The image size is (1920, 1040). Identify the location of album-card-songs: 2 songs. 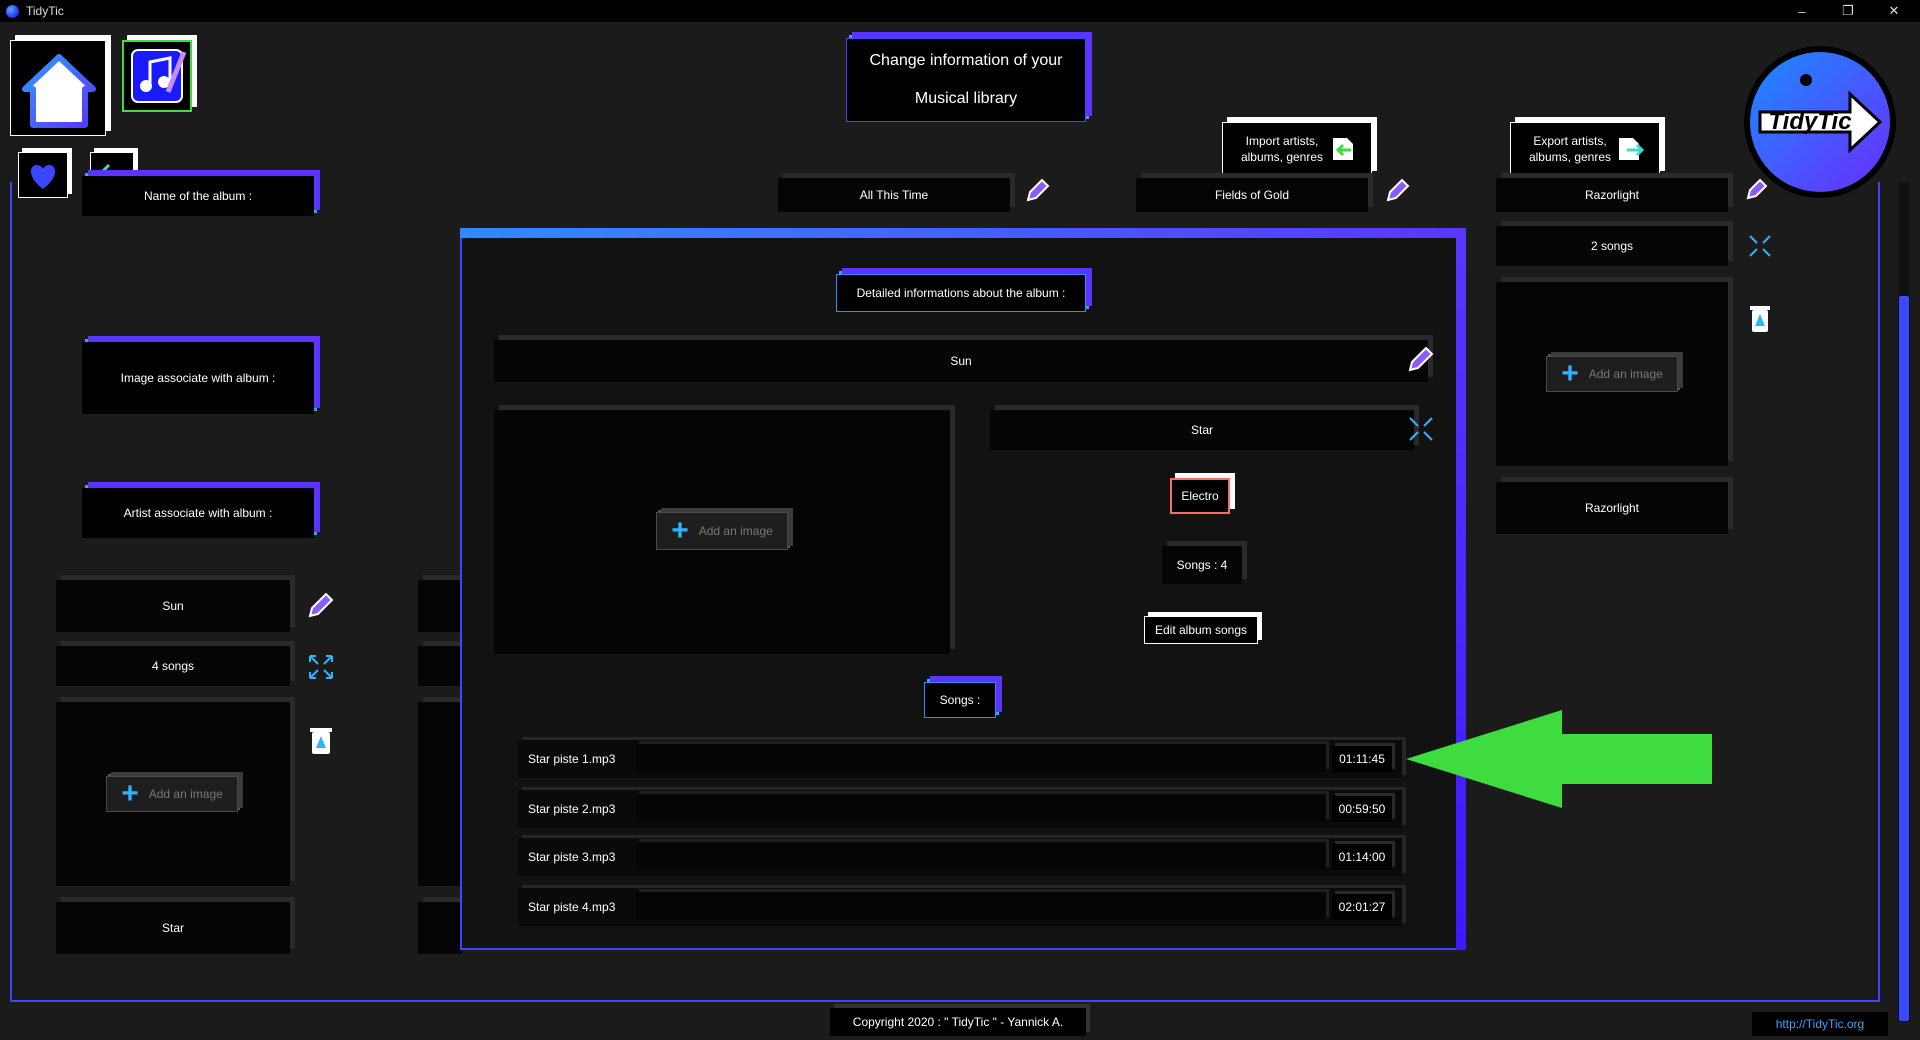
(1612, 246).